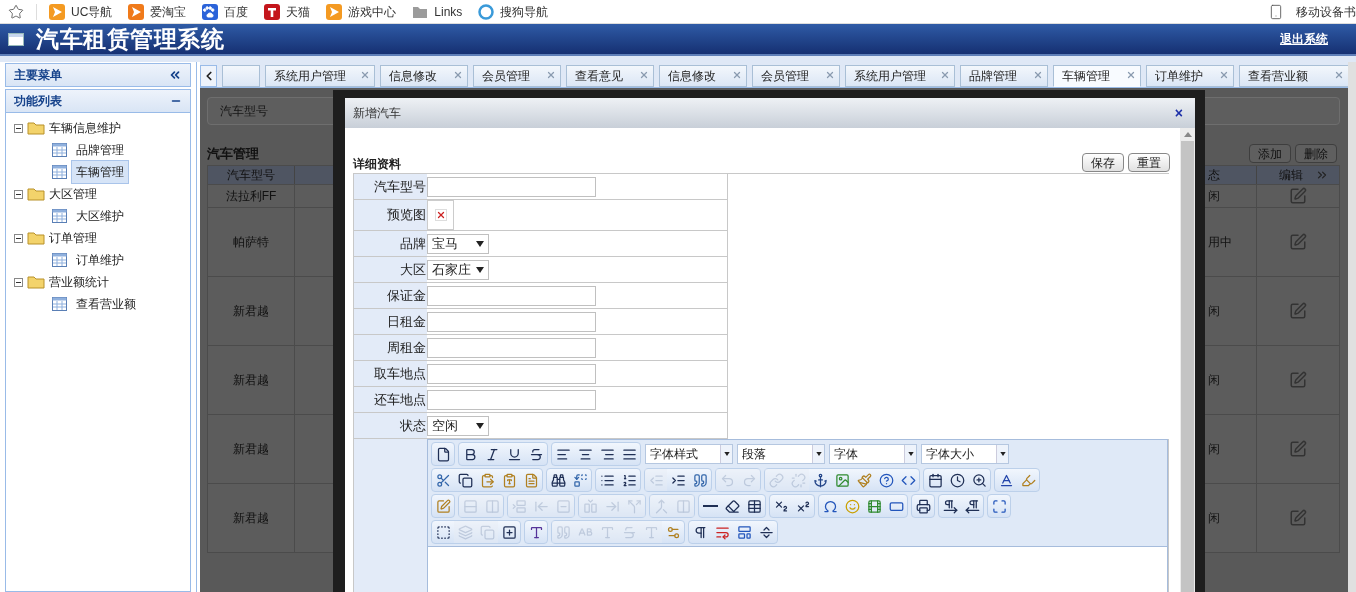 The image size is (1356, 592). Describe the element at coordinates (1178, 113) in the screenshot. I see `close-button: ×` at that location.